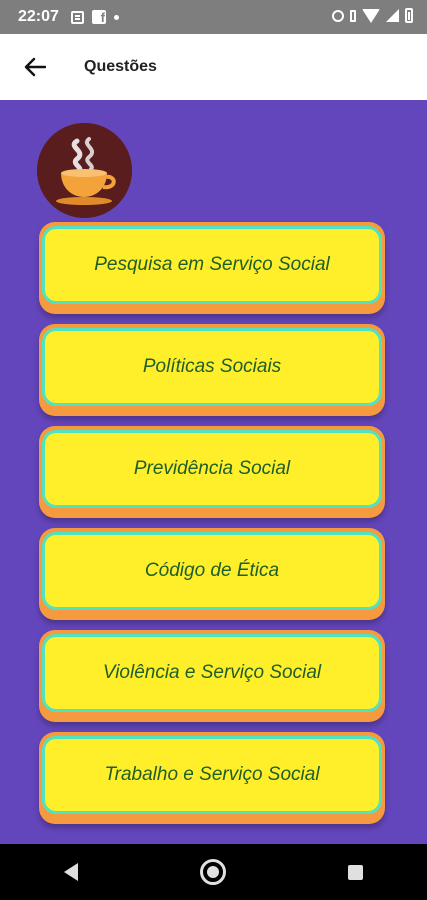 This screenshot has width=427, height=900. I want to click on navigation-bar, so click(213, 872).